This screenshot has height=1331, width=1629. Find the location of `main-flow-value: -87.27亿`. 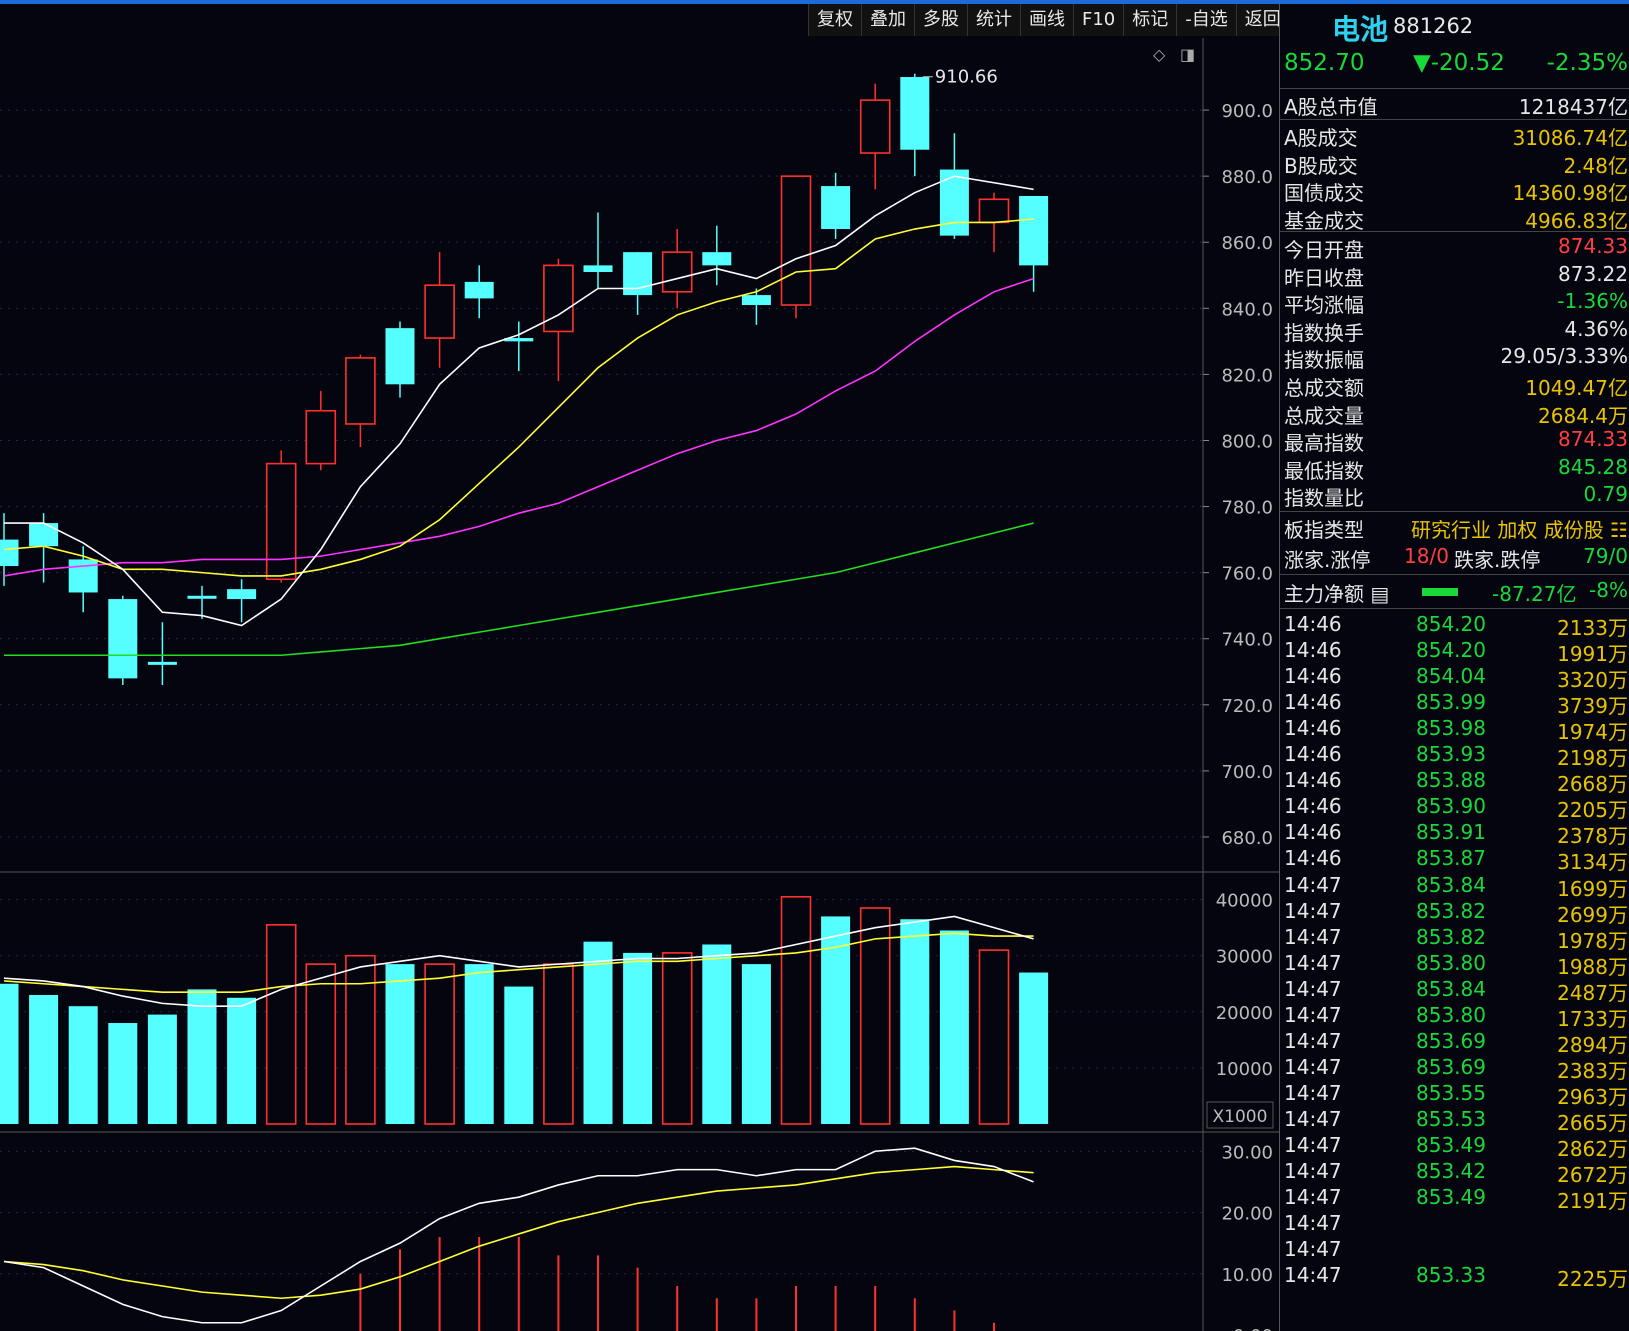

main-flow-value: -87.27亿 is located at coordinates (1534, 594).